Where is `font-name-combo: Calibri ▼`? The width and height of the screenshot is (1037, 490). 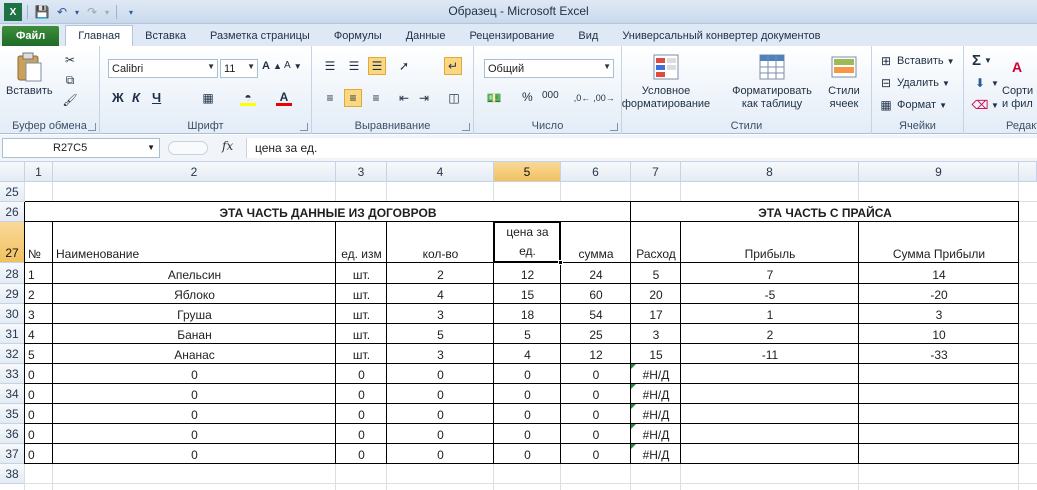 font-name-combo: Calibri ▼ is located at coordinates (163, 68).